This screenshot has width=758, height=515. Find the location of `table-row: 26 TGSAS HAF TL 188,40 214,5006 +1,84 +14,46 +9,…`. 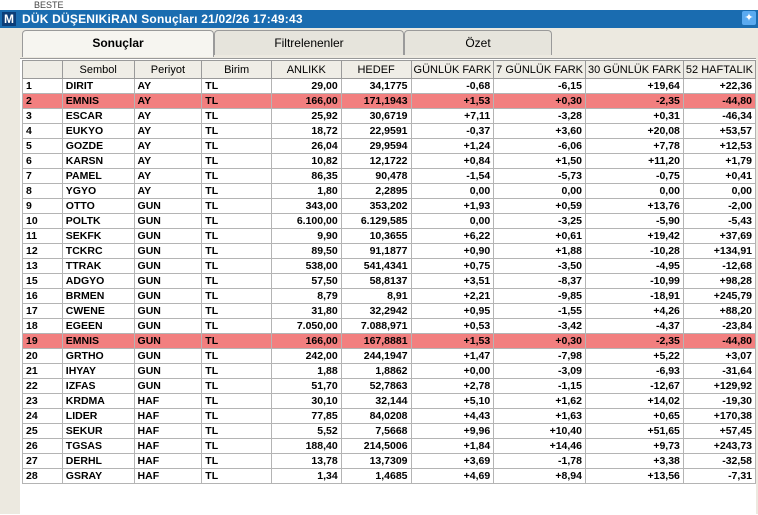

table-row: 26 TGSAS HAF TL 188,40 214,5006 +1,84 +14,46 +9,… is located at coordinates (389, 446).